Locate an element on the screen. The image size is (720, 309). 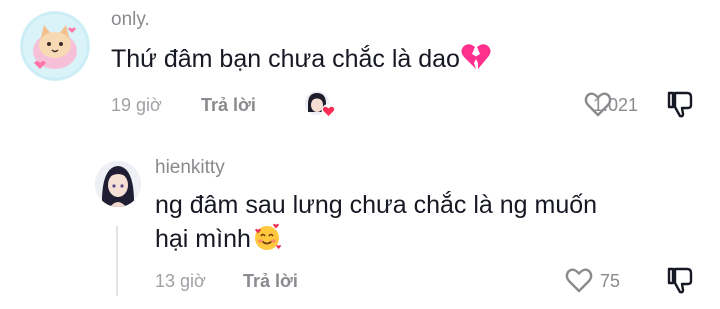
like-button is located at coordinates (579, 280).